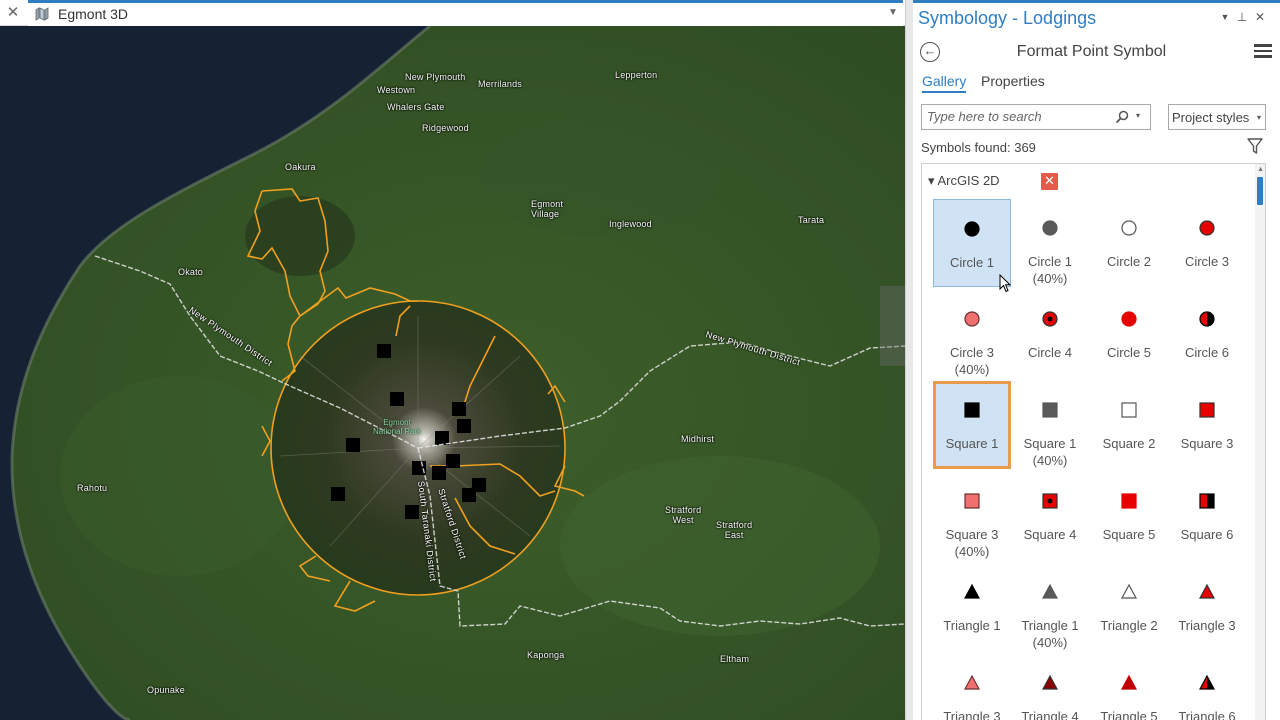 This screenshot has height=720, width=1280. I want to click on tab-gallery: Gallery, so click(944, 83).